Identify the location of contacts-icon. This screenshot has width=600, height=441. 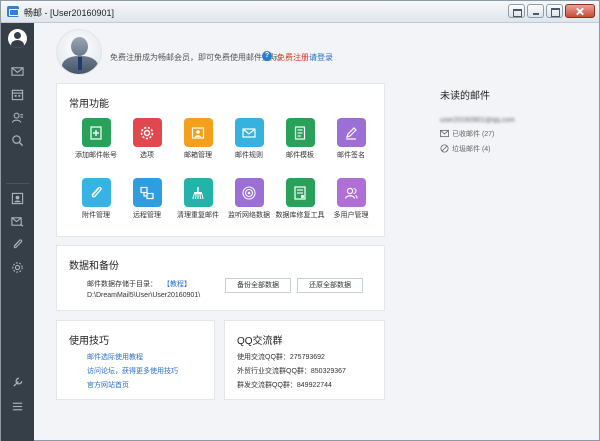
(17, 117).